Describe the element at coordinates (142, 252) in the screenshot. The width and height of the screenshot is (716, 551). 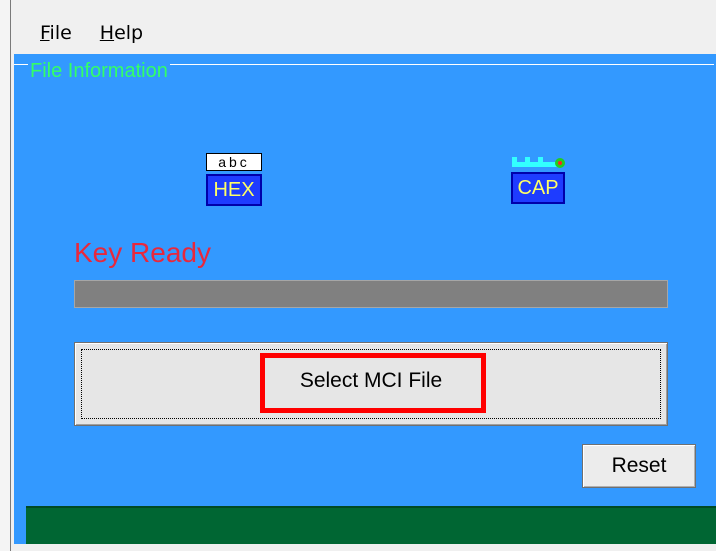
I see `status-text: Key Ready` at that location.